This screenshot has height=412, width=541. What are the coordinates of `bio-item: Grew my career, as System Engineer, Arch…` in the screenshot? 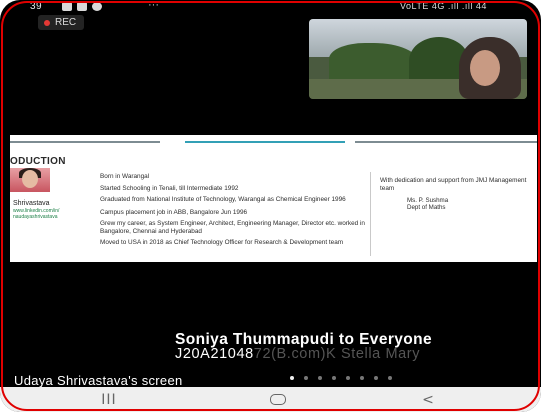 It's located at (232, 227).